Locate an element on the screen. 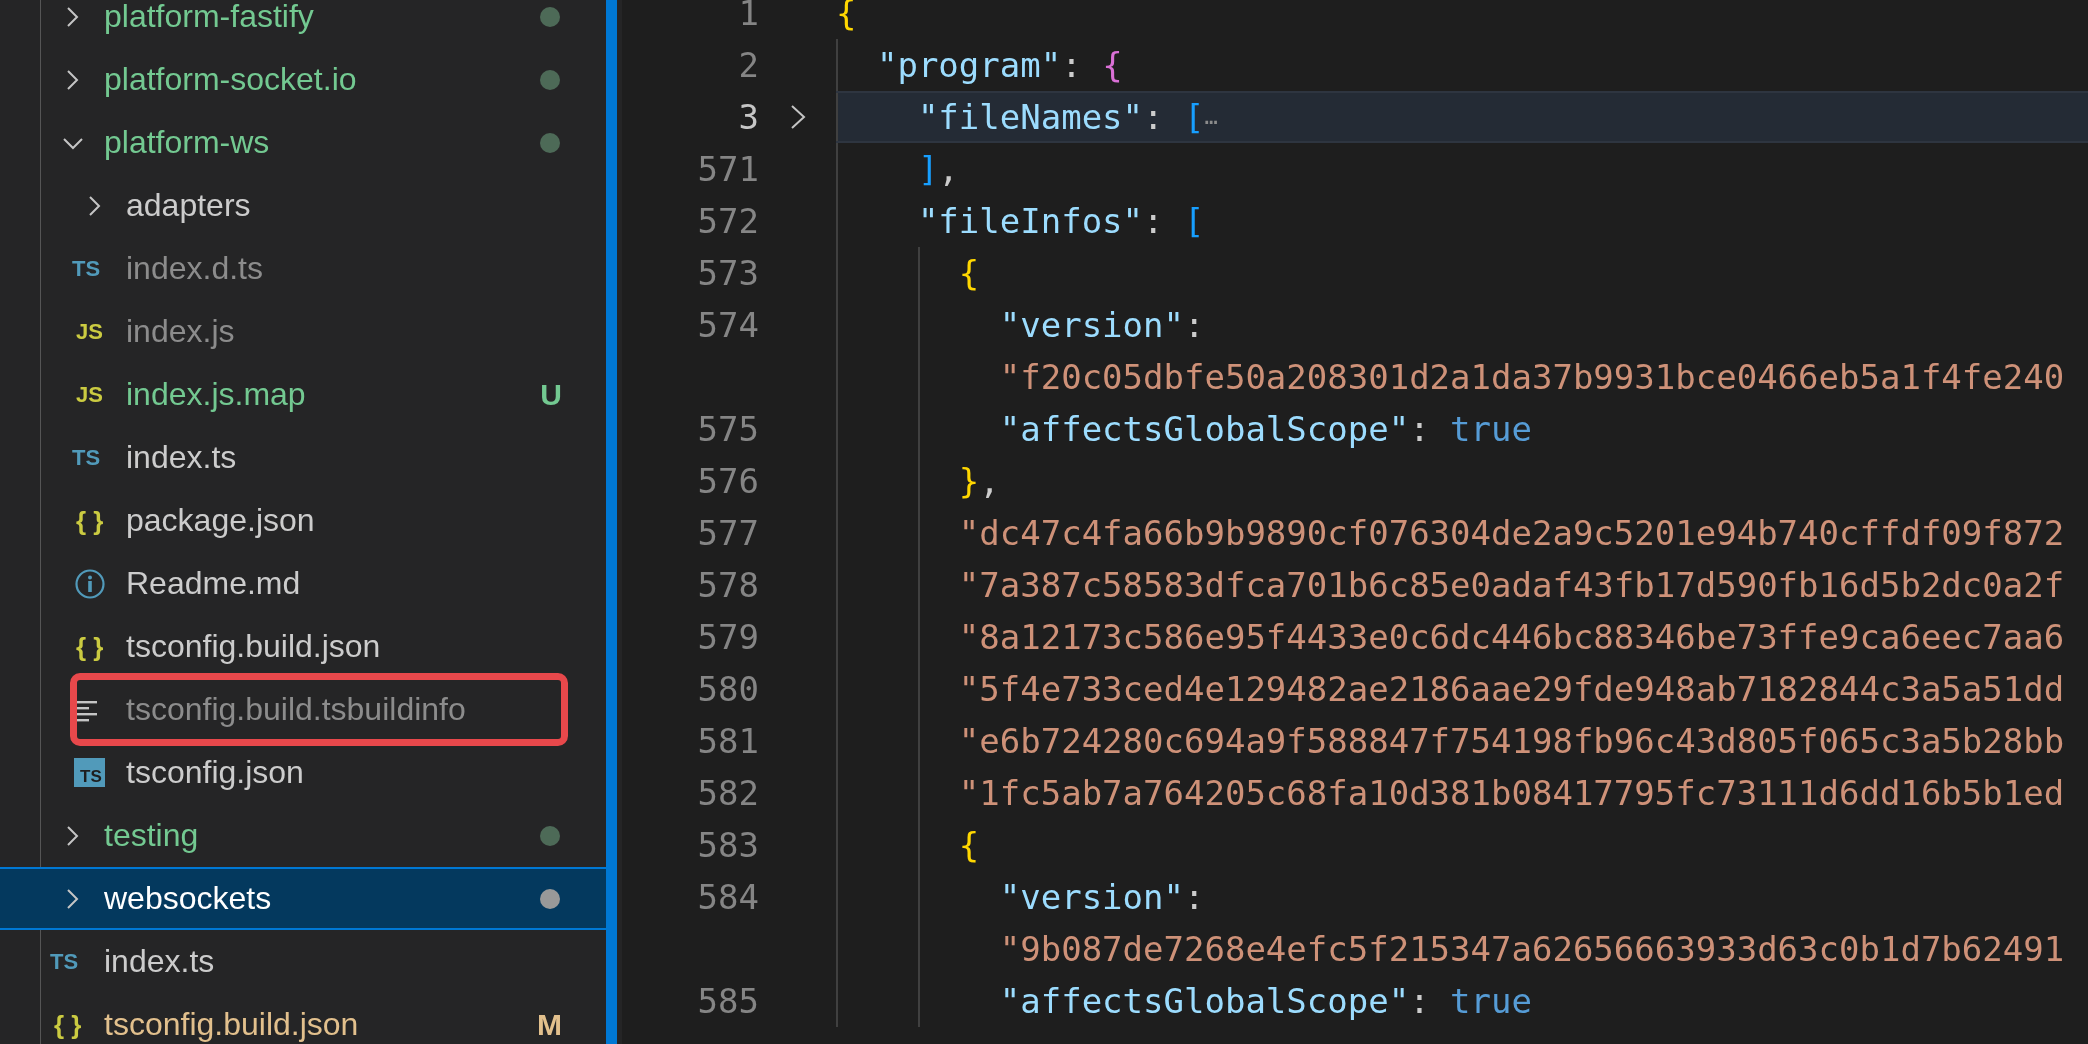 The width and height of the screenshot is (2088, 1044). file-name: index.js is located at coordinates (180, 331).